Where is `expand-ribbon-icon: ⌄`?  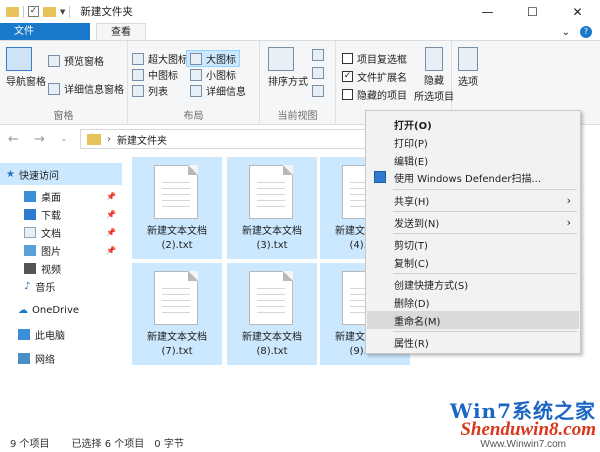
expand-ribbon-icon: ⌄ is located at coordinates (566, 32).